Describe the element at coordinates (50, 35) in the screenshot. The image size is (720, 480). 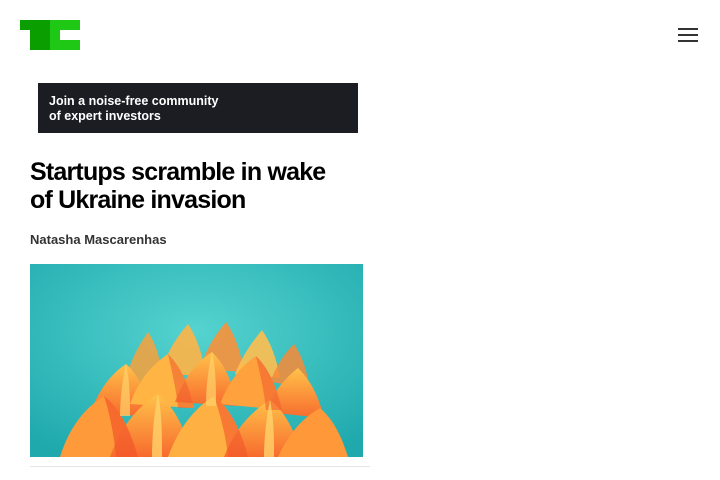
I see `techcrunch-logo-icon` at that location.